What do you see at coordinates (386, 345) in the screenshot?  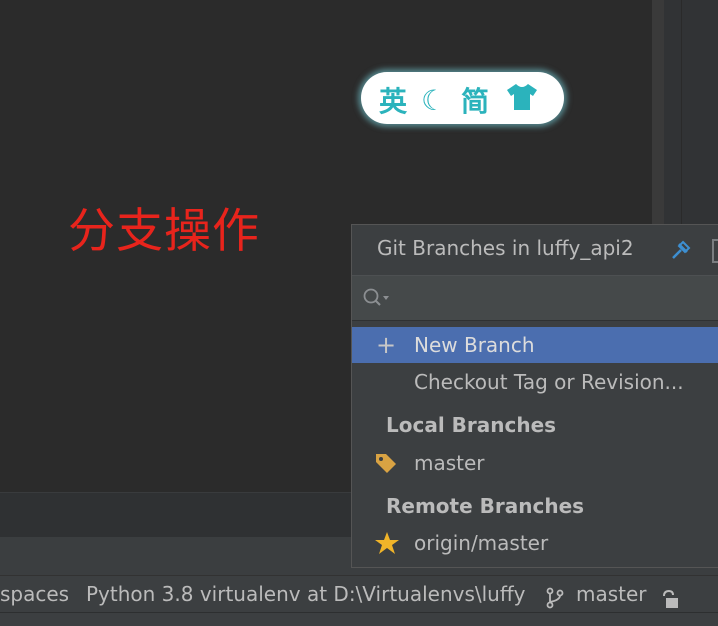 I see `plus-icon: +` at bounding box center [386, 345].